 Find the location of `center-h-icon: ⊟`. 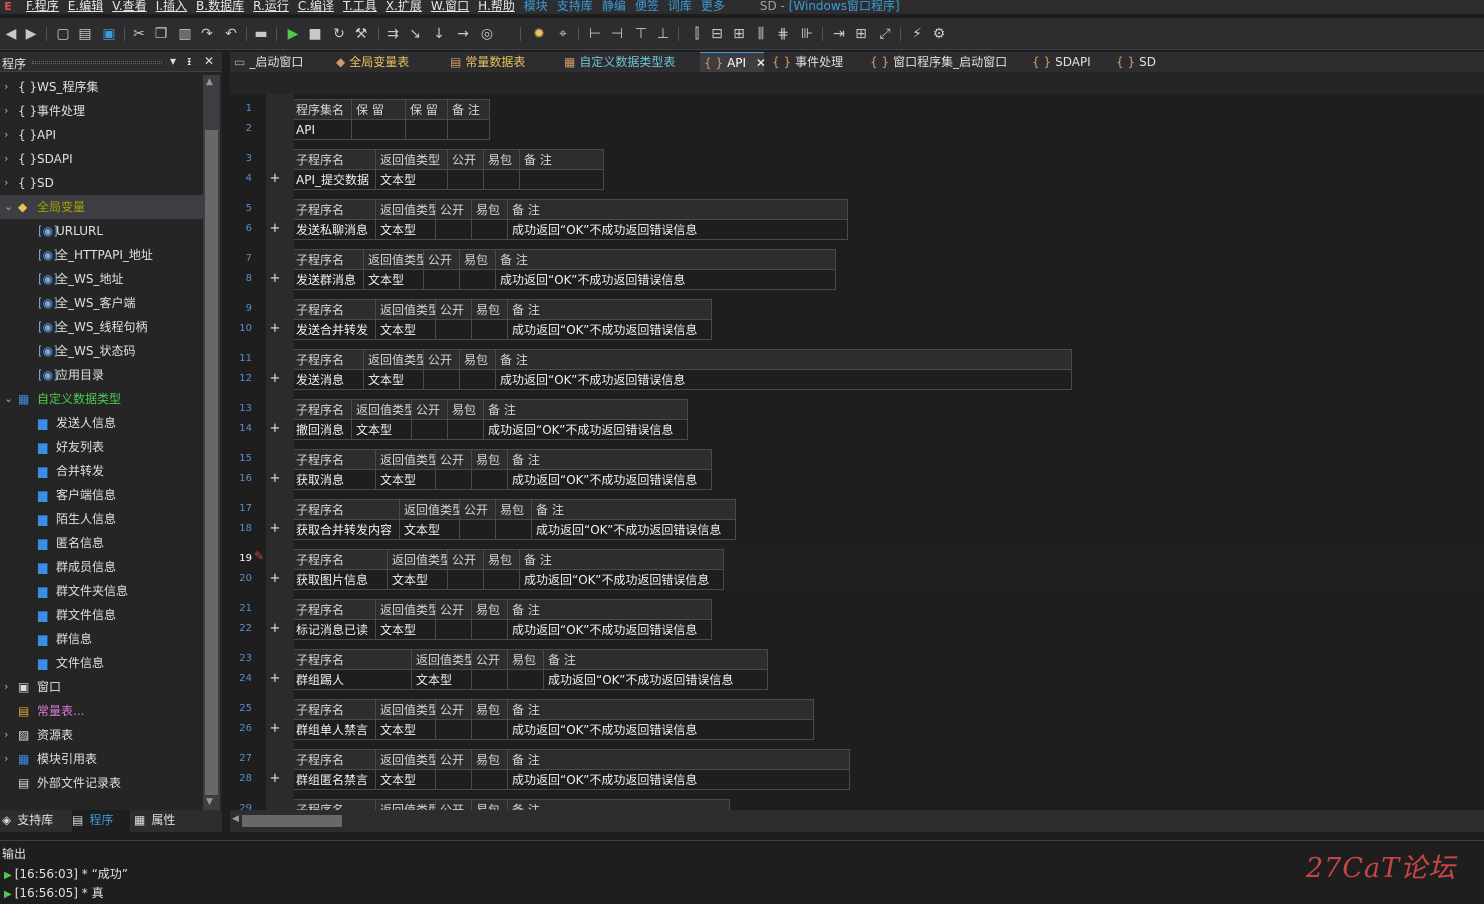

center-h-icon: ⊟ is located at coordinates (717, 34).